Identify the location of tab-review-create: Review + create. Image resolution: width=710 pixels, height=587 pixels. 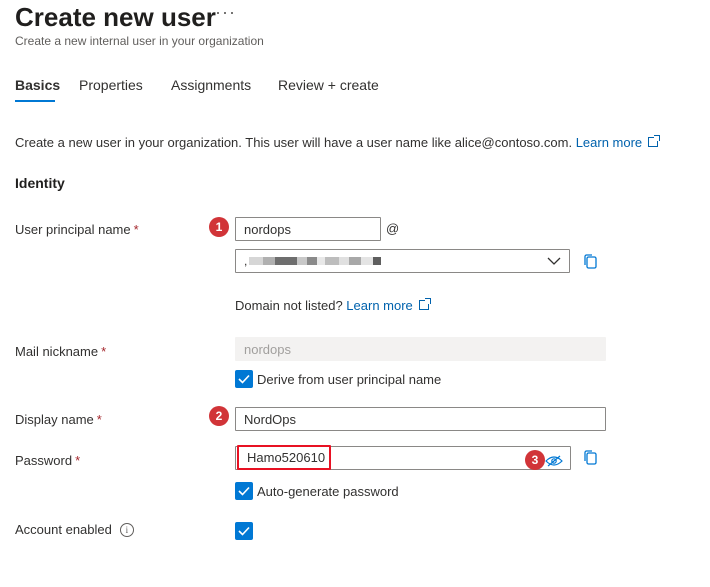
(328, 85).